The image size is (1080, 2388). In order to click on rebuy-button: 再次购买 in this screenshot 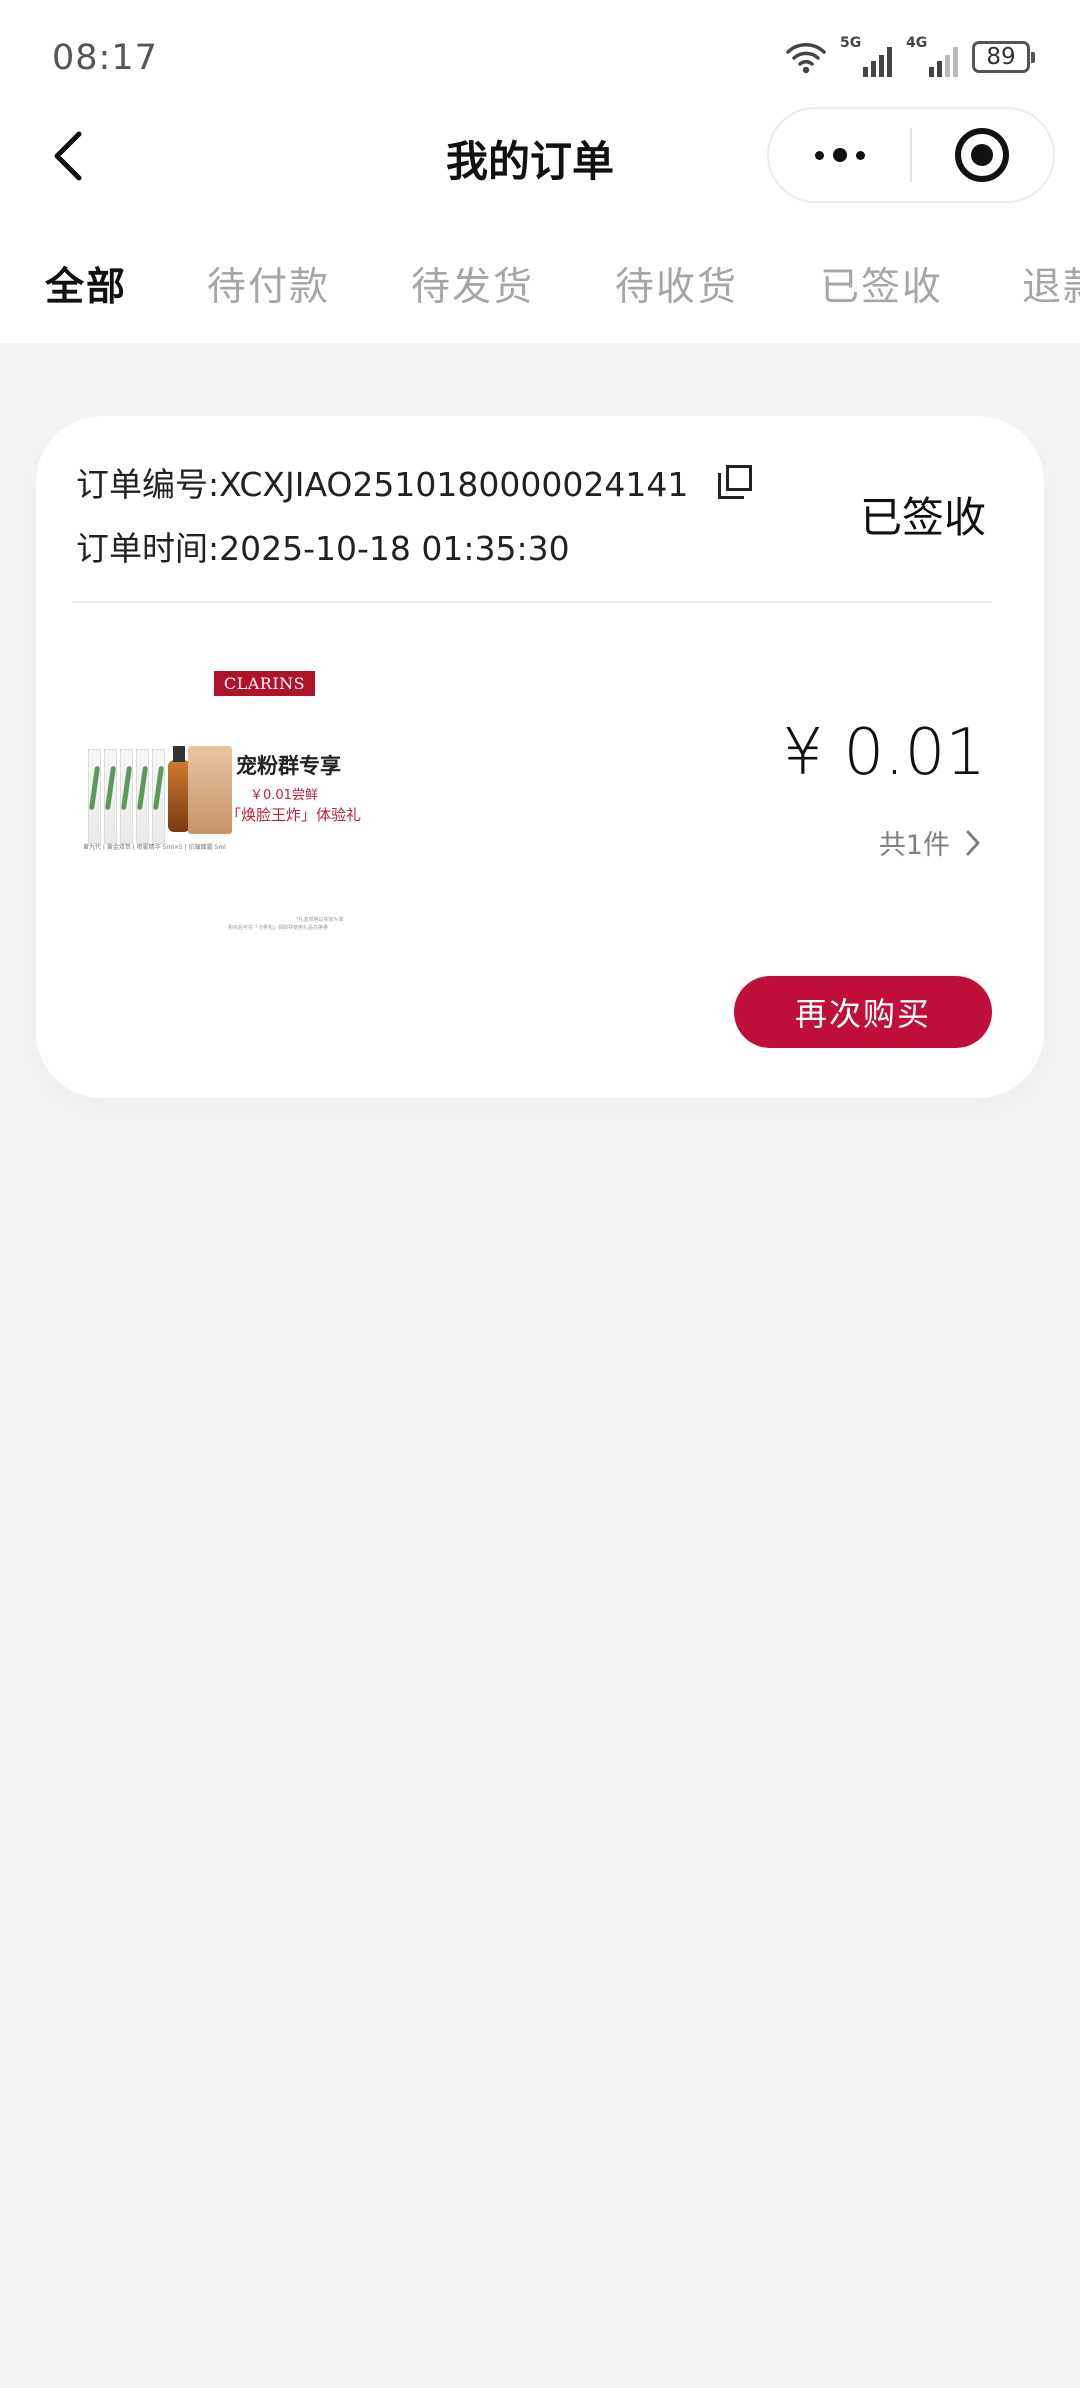, I will do `click(863, 1012)`.